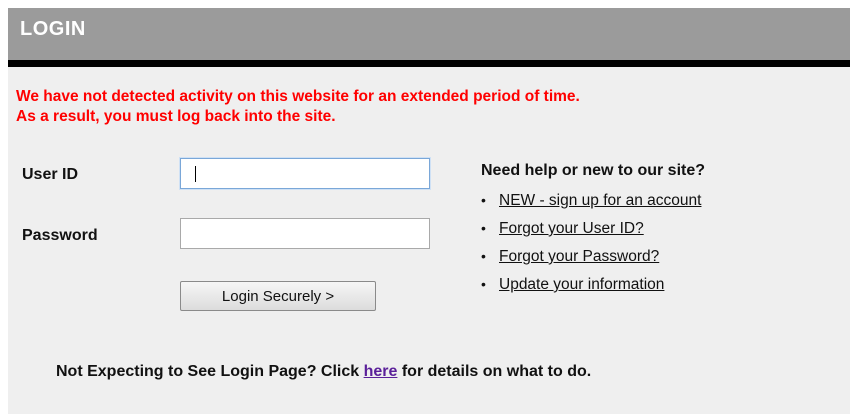  What do you see at coordinates (210, 371) in the screenshot?
I see `footer-prefix: Not Expecting to See Login Page? Click` at bounding box center [210, 371].